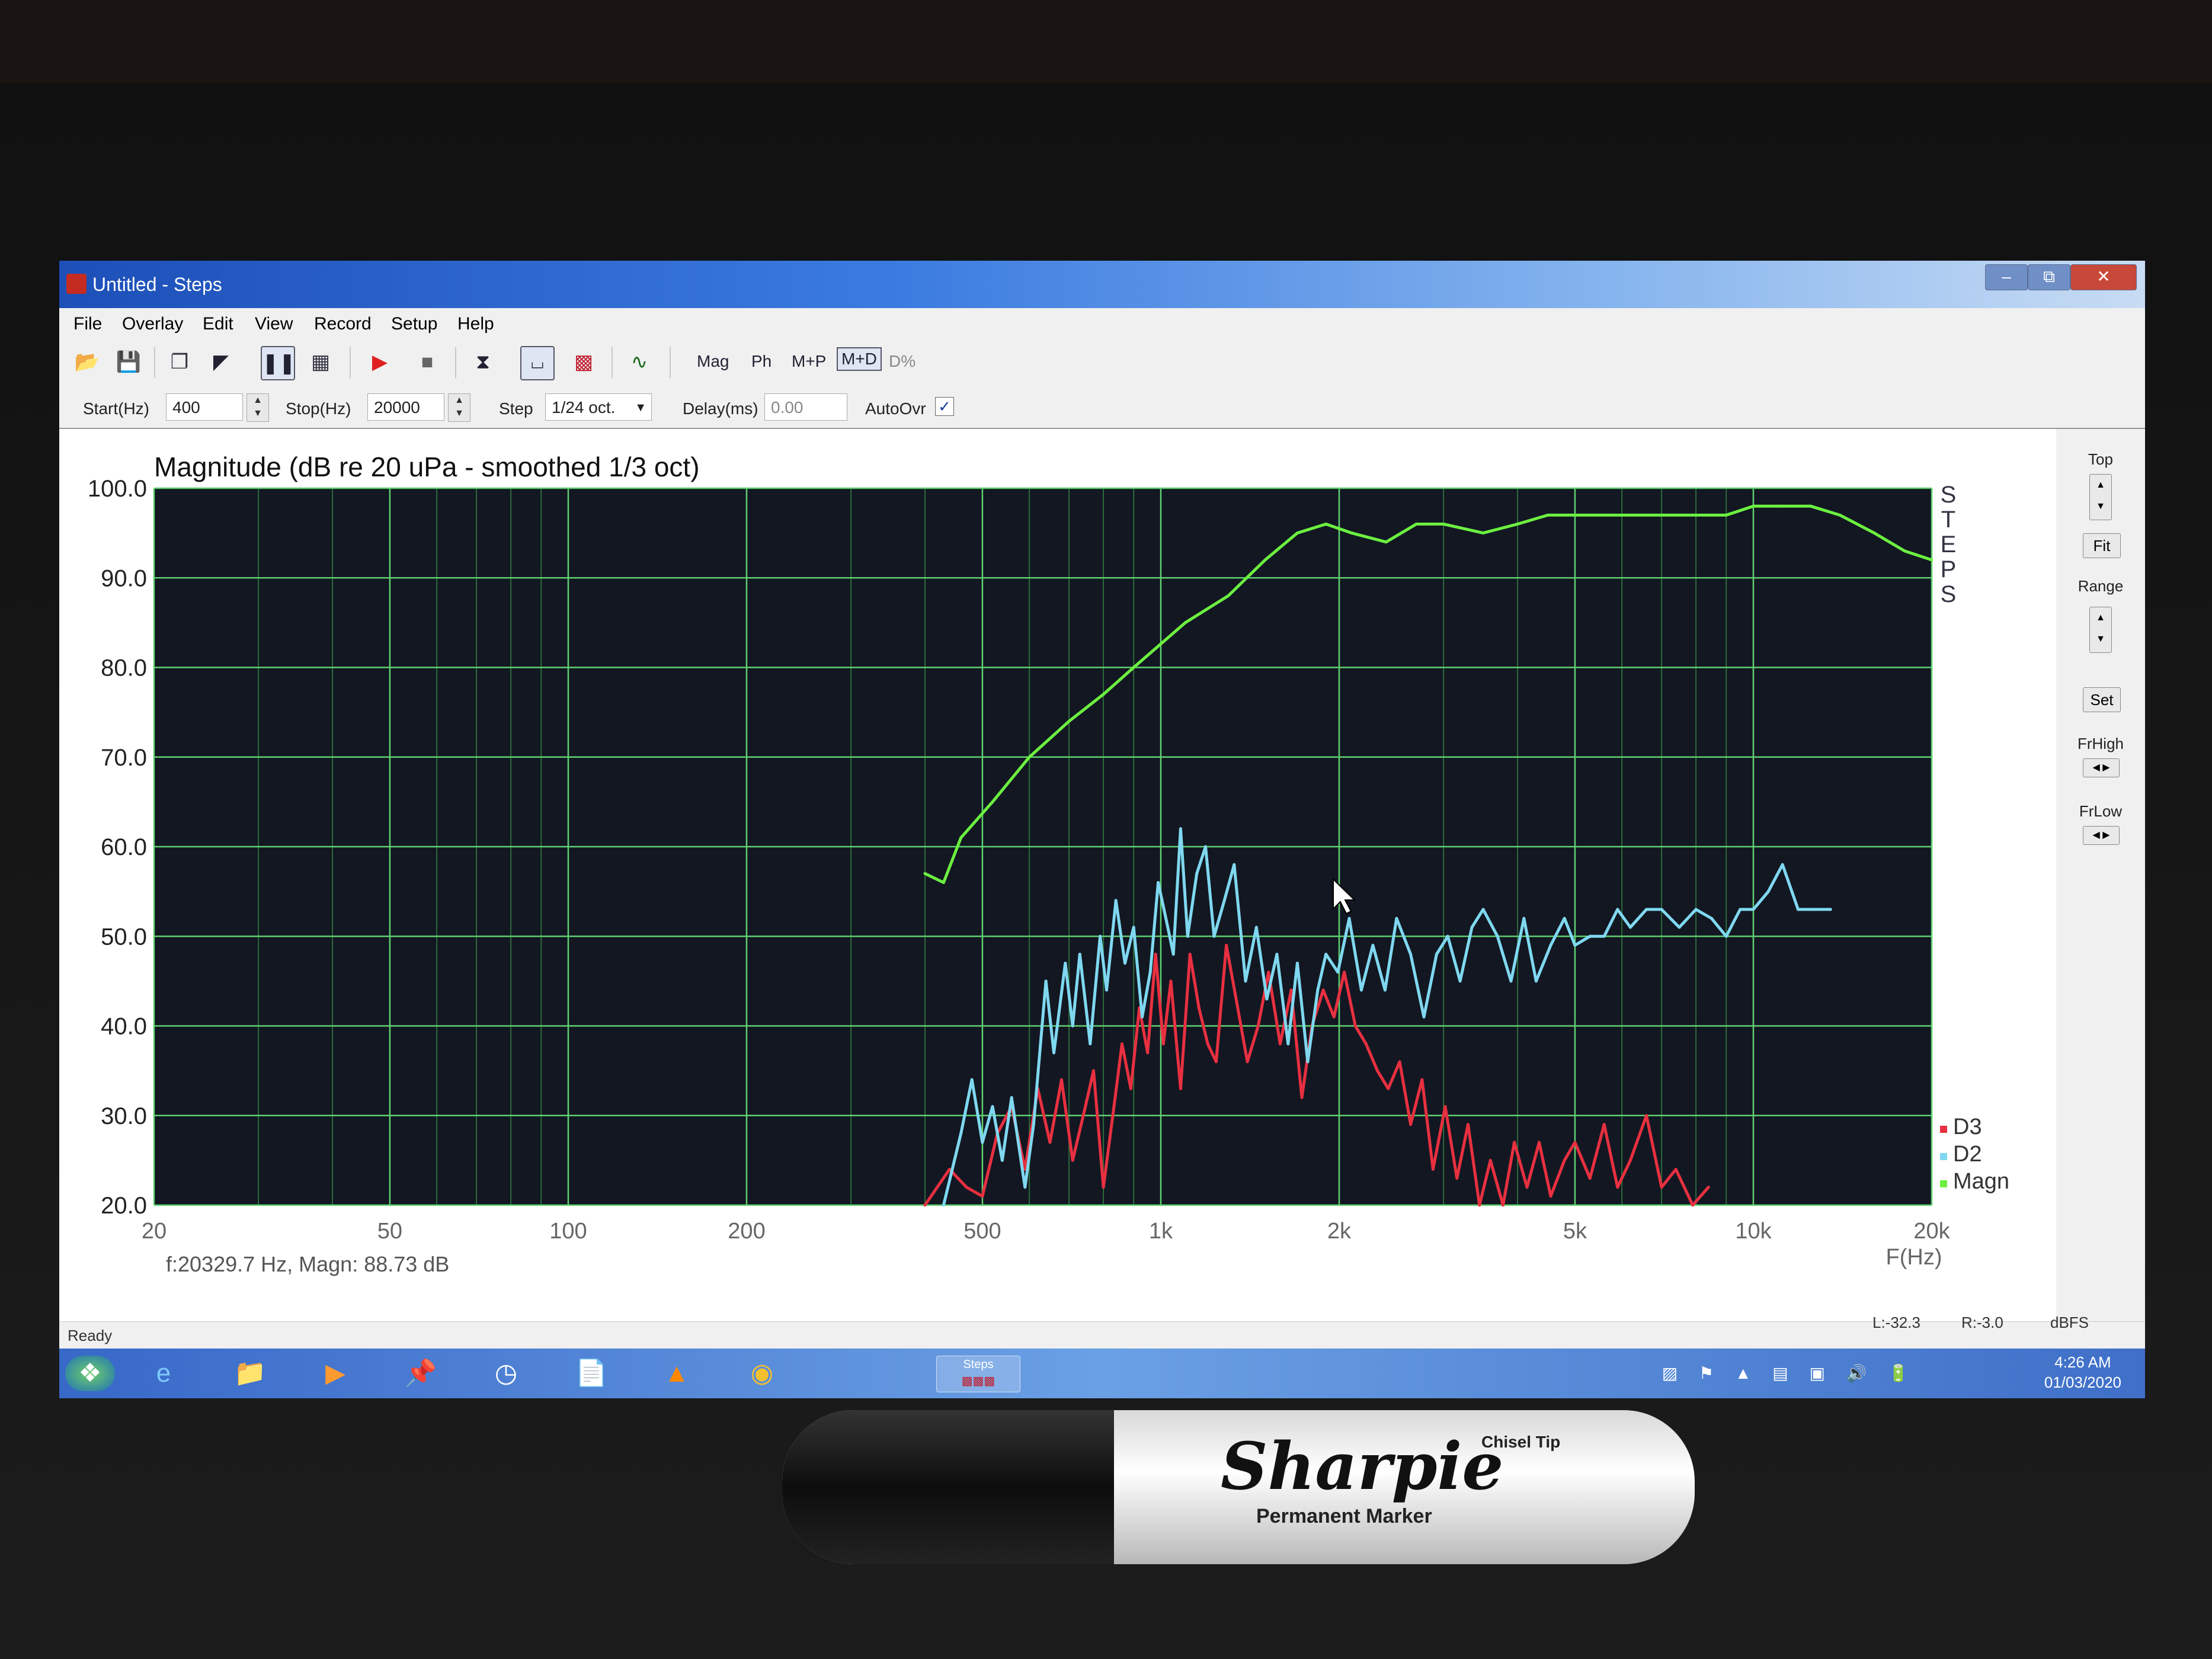  Describe the element at coordinates (180, 362) in the screenshot. I see `copy-icon: ❐` at that location.